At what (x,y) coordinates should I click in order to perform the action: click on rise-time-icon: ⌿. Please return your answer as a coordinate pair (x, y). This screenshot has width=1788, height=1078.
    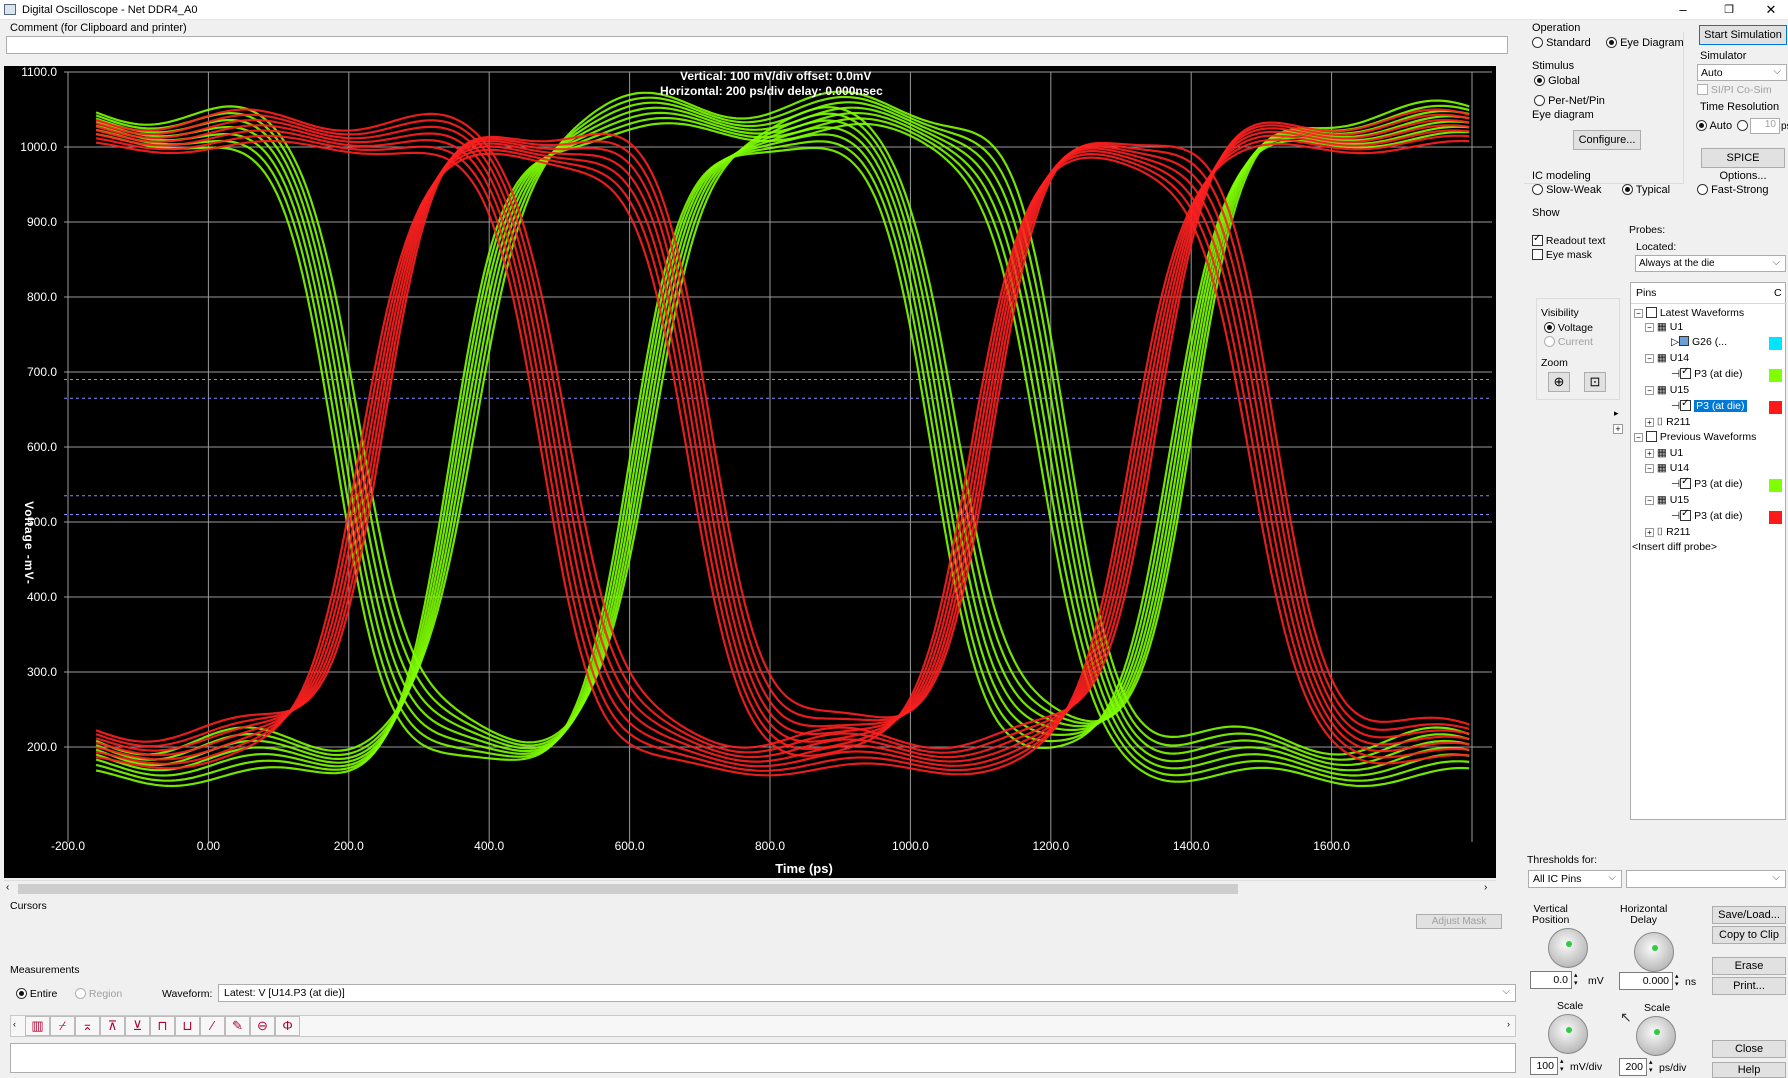
    Looking at the image, I should click on (62, 1026).